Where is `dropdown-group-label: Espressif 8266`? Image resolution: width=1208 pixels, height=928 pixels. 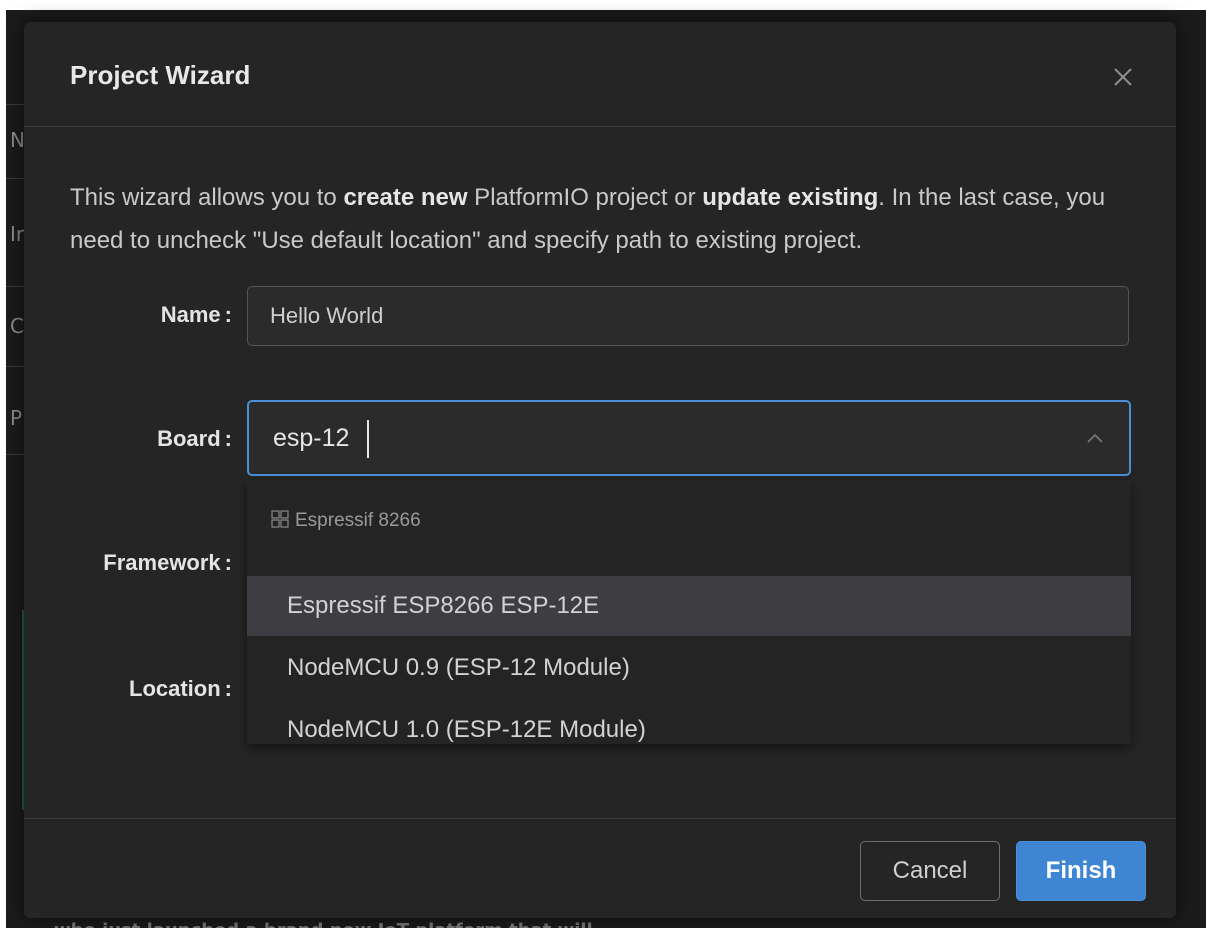 dropdown-group-label: Espressif 8266 is located at coordinates (358, 520).